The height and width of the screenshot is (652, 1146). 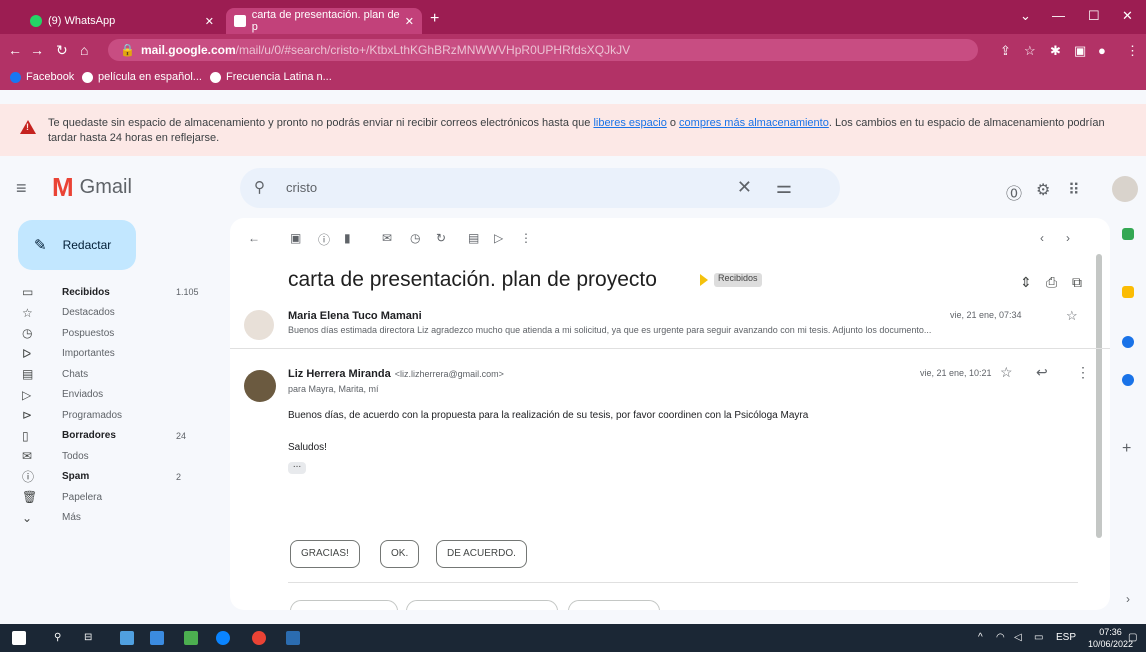 What do you see at coordinates (333, 389) in the screenshot?
I see `recipients: para Mayra, Marita, mí` at bounding box center [333, 389].